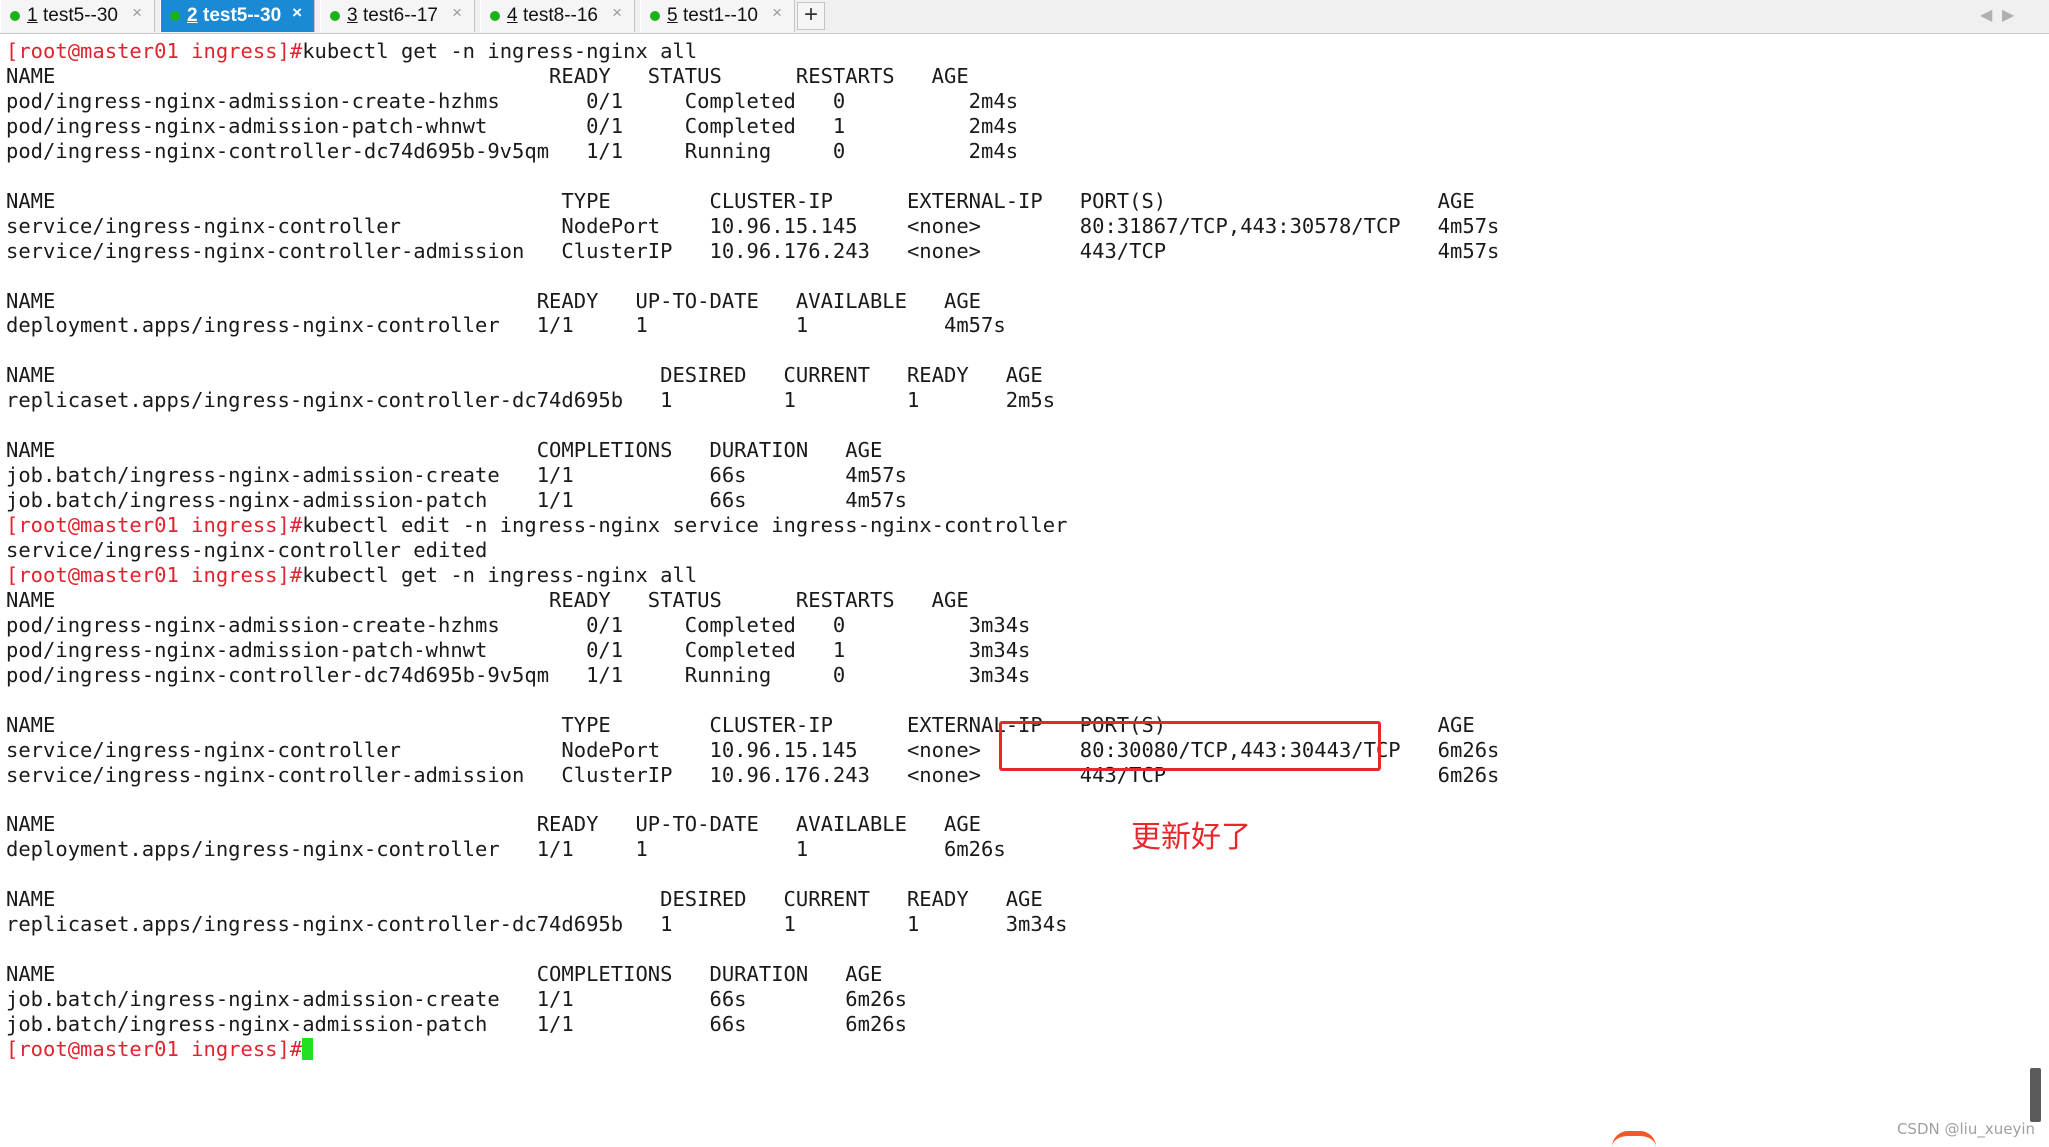 The height and width of the screenshot is (1147, 2049). I want to click on text-cursor, so click(308, 1049).